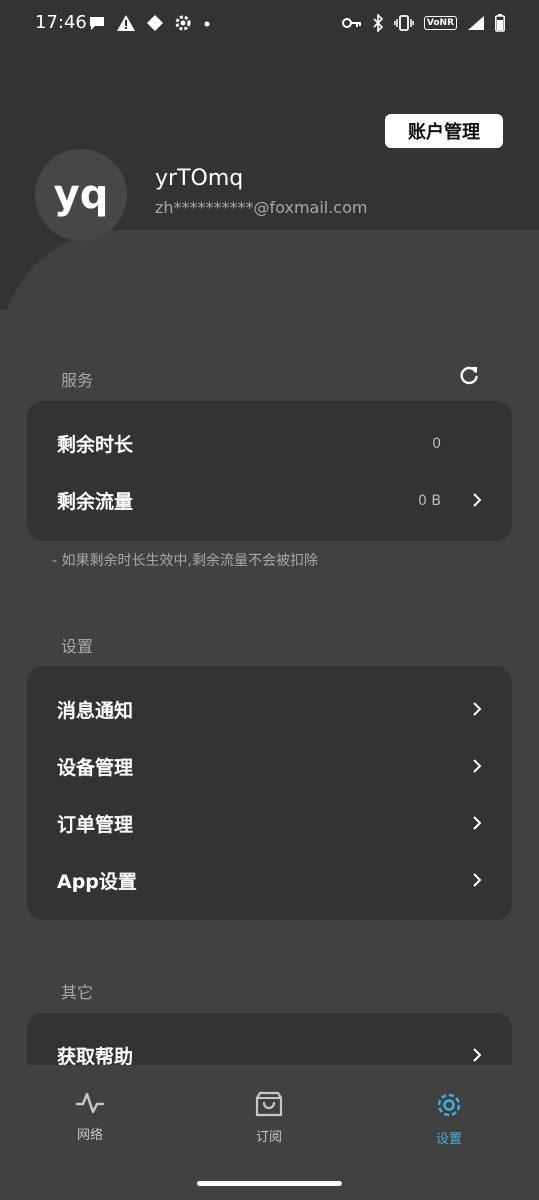 The image size is (539, 1200). What do you see at coordinates (95, 502) in the screenshot?
I see `service-item-label: 剩余流量` at bounding box center [95, 502].